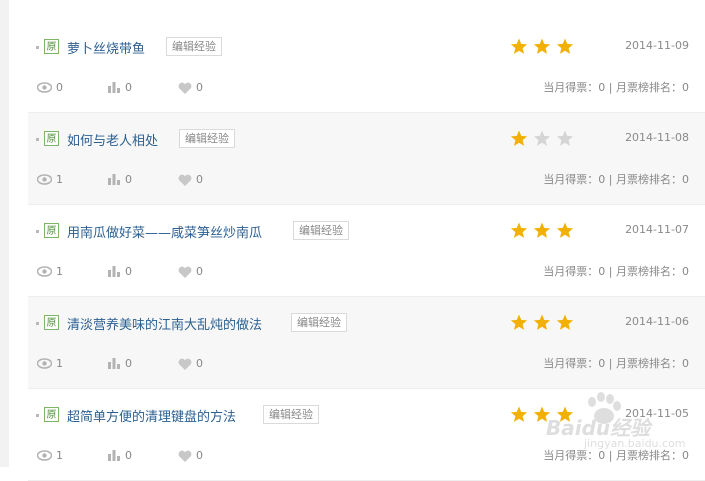 The height and width of the screenshot is (481, 705). Describe the element at coordinates (657, 137) in the screenshot. I see `publish-date: 2014-11-08` at that location.